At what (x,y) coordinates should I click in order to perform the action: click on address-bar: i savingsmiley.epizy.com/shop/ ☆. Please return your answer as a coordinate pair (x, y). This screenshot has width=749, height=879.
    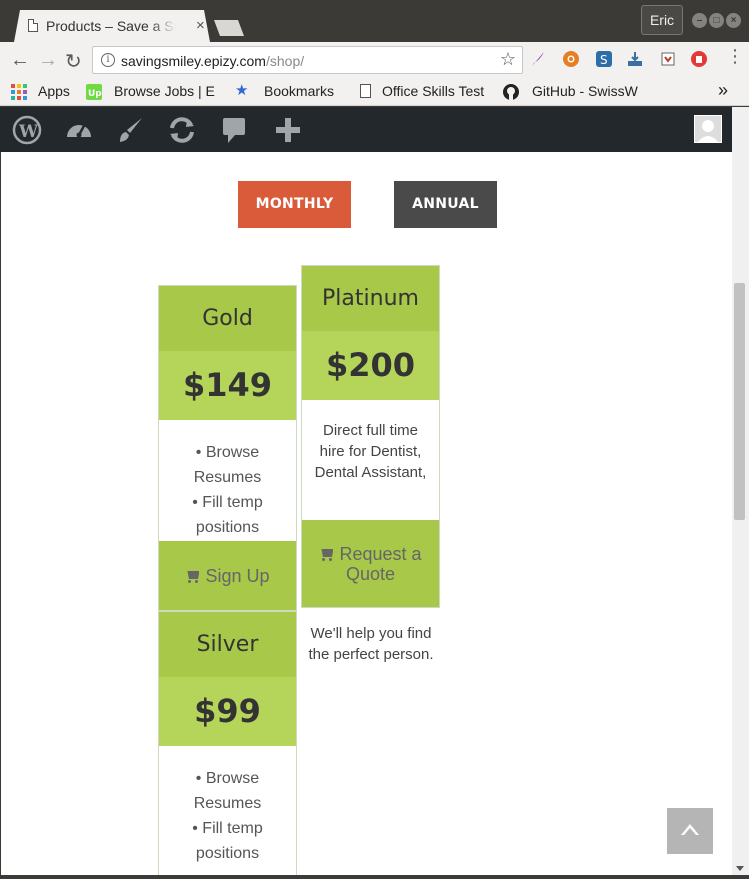
    Looking at the image, I should click on (307, 60).